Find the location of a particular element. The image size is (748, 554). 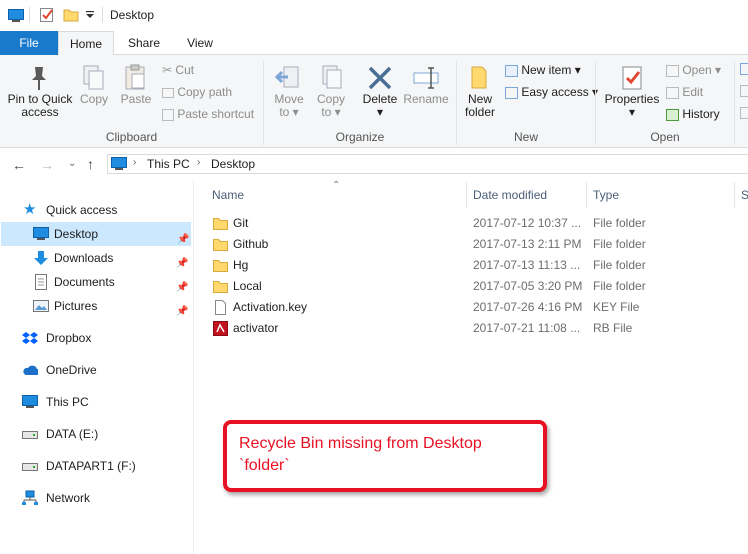

pin-to-quick-access-button: Pin to Quick access is located at coordinates (40, 91).